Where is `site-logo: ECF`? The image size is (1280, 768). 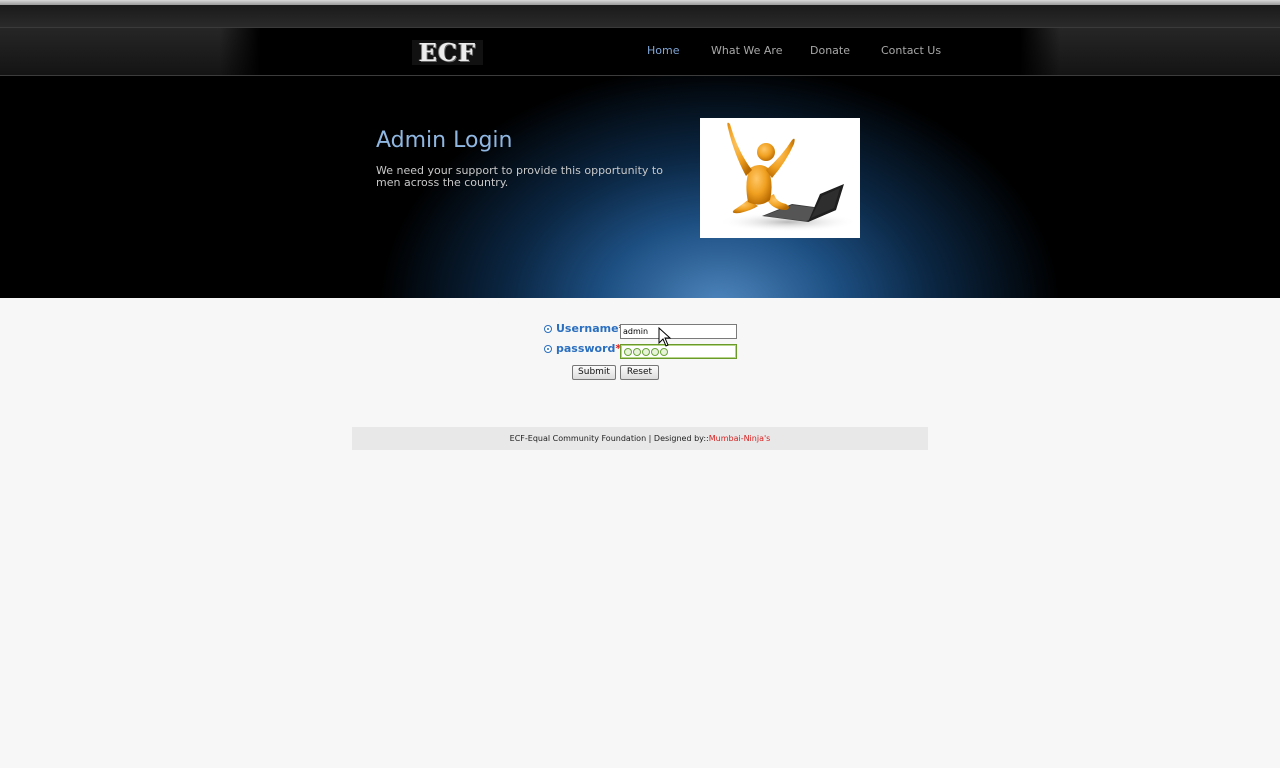 site-logo: ECF is located at coordinates (447, 52).